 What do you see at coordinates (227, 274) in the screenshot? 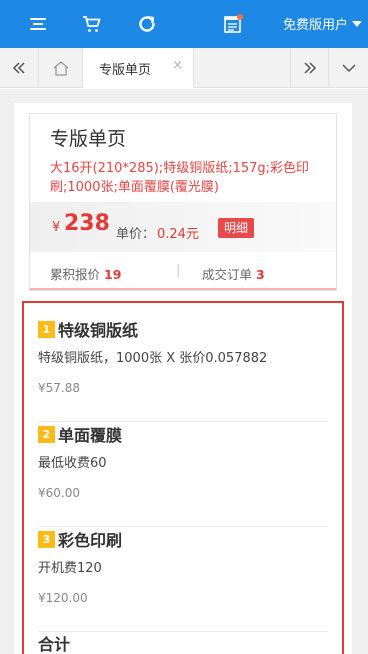
I see `order-label: 成交订单` at bounding box center [227, 274].